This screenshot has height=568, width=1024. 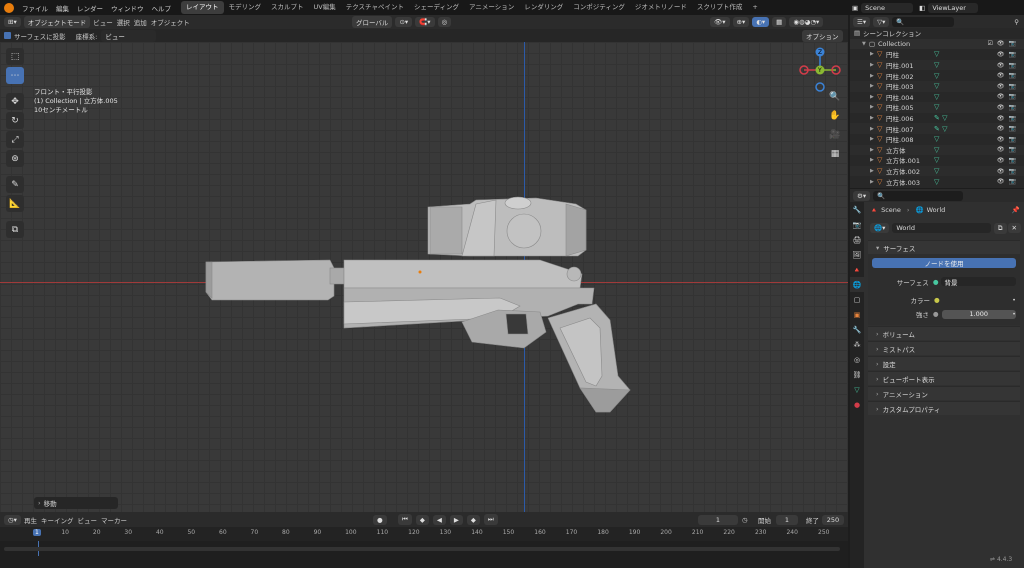 What do you see at coordinates (857, 239) in the screenshot?
I see `output-tab-icon: 🖨` at bounding box center [857, 239].